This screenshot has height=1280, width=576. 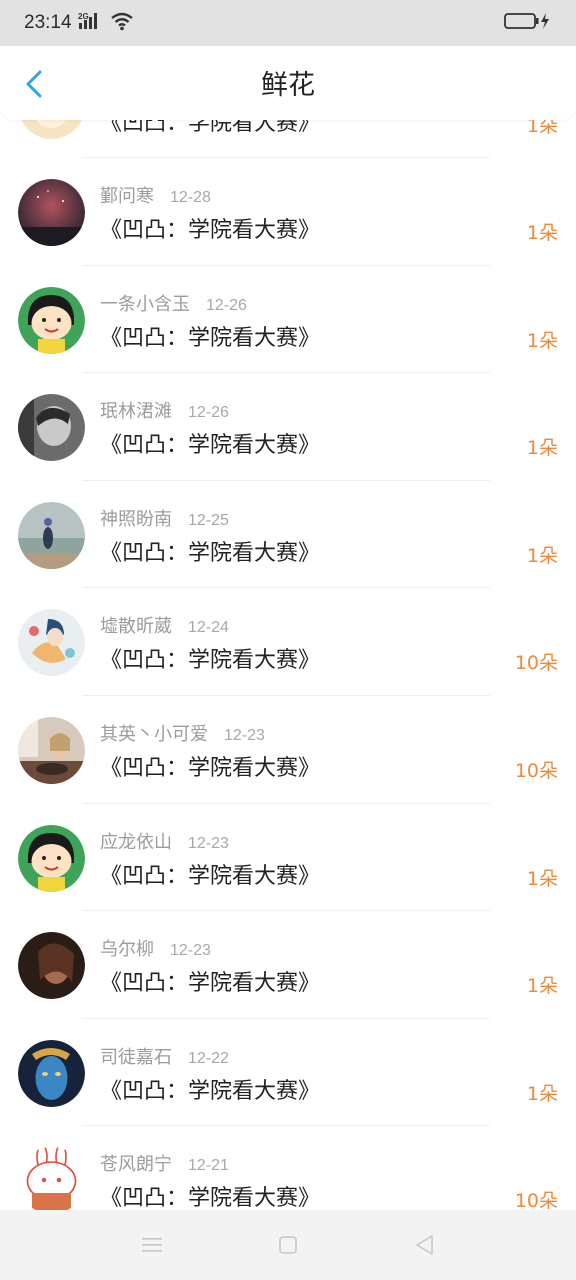 What do you see at coordinates (48, 22) in the screenshot?
I see `status-time: 23:14` at bounding box center [48, 22].